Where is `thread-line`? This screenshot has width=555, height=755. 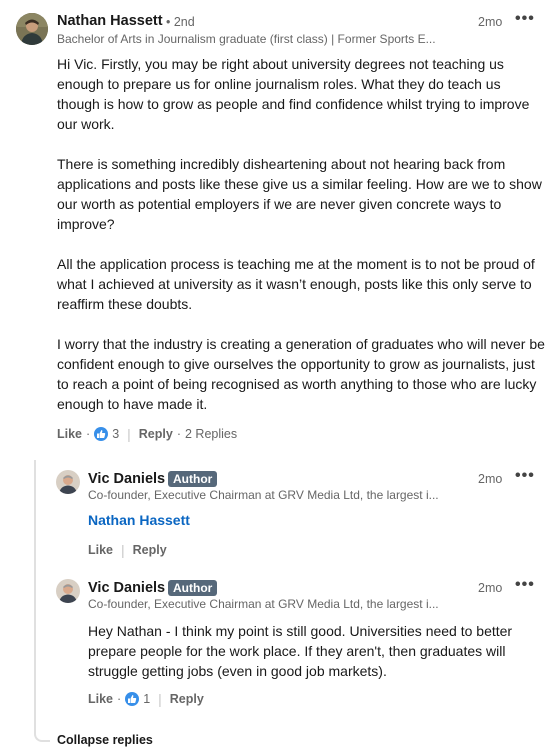 thread-line is located at coordinates (35, 596).